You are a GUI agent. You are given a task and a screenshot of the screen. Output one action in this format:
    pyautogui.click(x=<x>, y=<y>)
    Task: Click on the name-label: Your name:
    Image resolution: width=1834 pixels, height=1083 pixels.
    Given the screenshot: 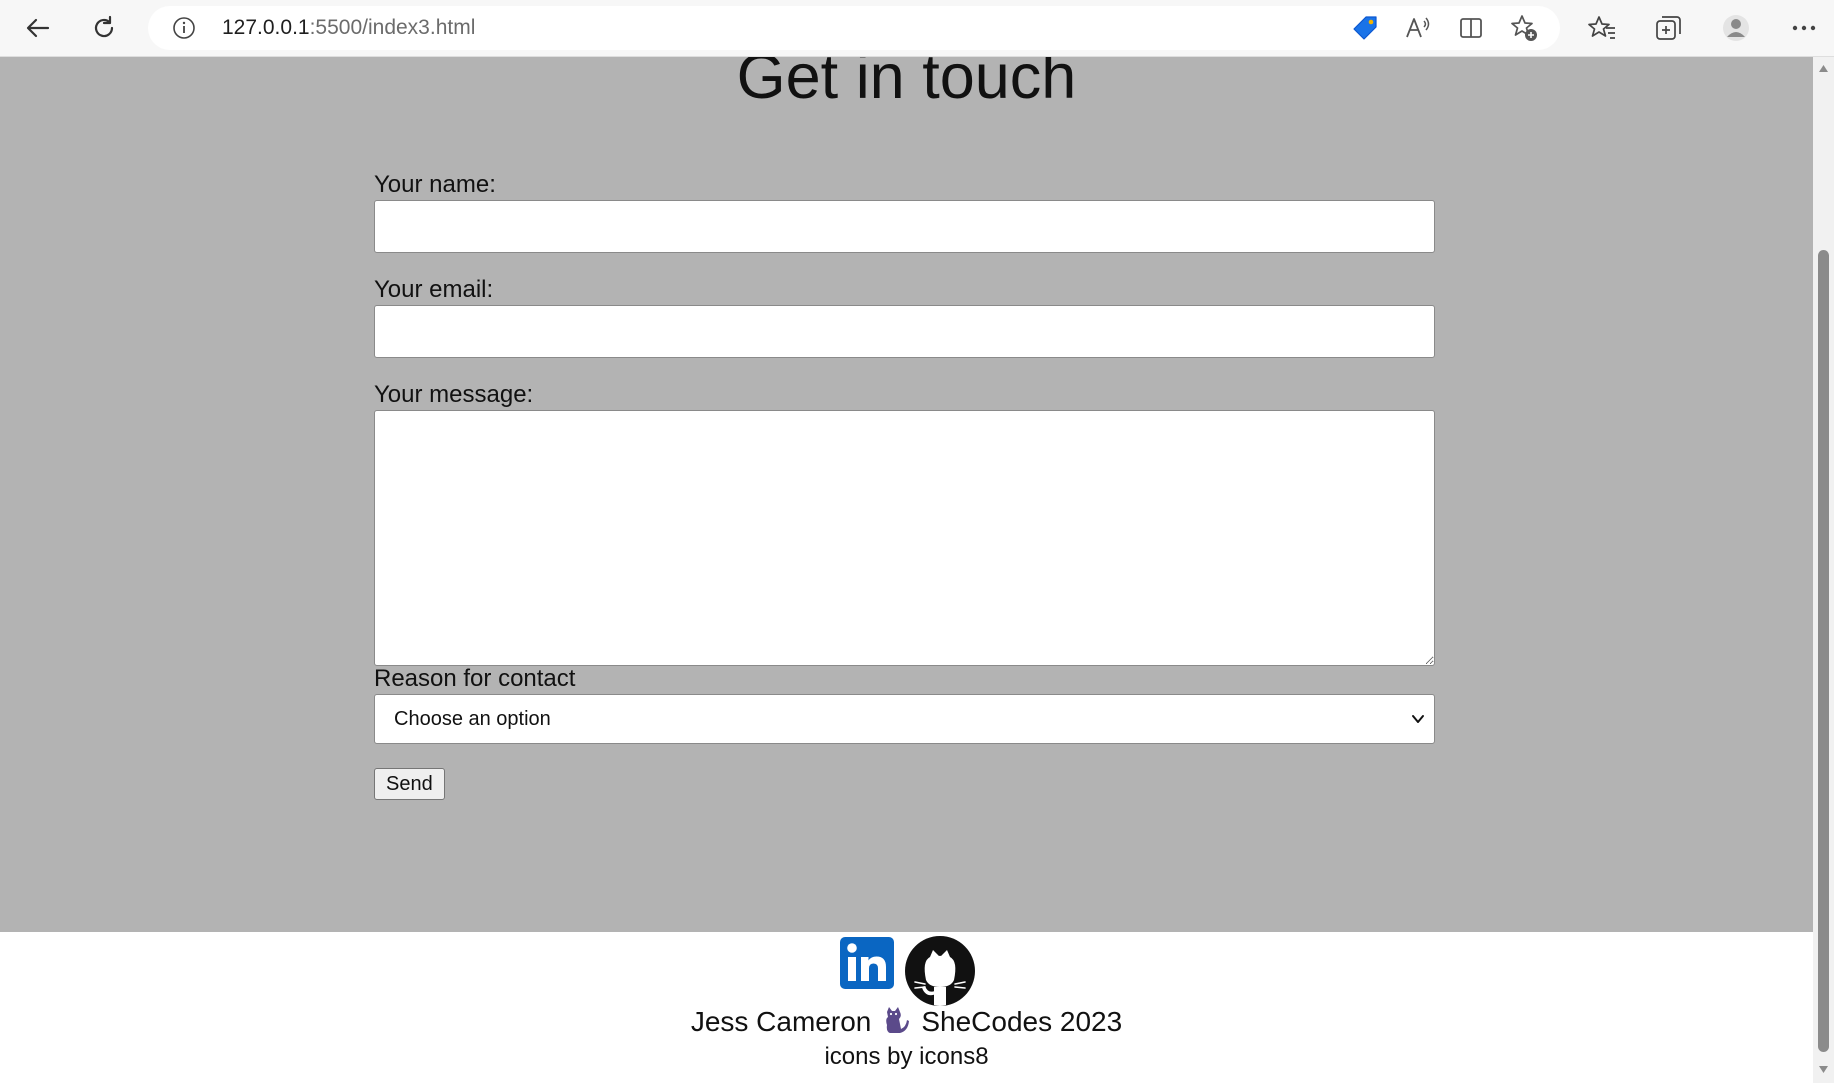 What is the action you would take?
    pyautogui.click(x=435, y=184)
    